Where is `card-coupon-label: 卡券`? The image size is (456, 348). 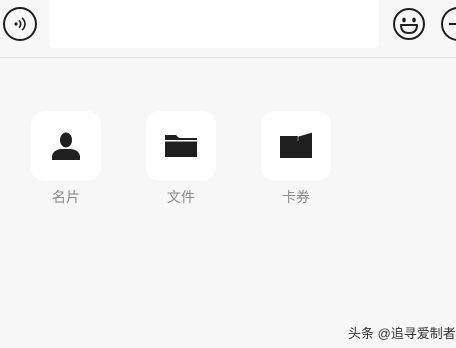
card-coupon-label: 卡券 is located at coordinates (296, 197).